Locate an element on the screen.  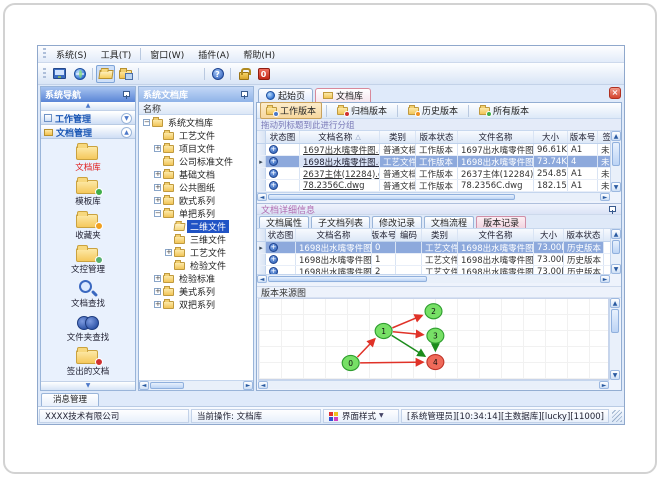
graph-hscrollbar: ◄ ► is located at coordinates (433, 384).